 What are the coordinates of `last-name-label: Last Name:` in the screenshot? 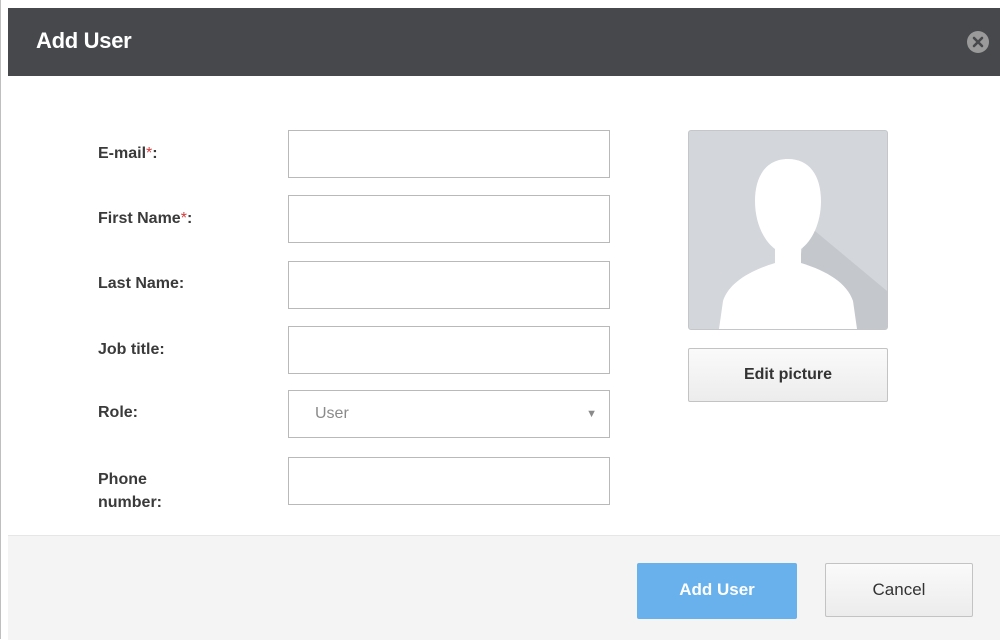 It's located at (141, 283).